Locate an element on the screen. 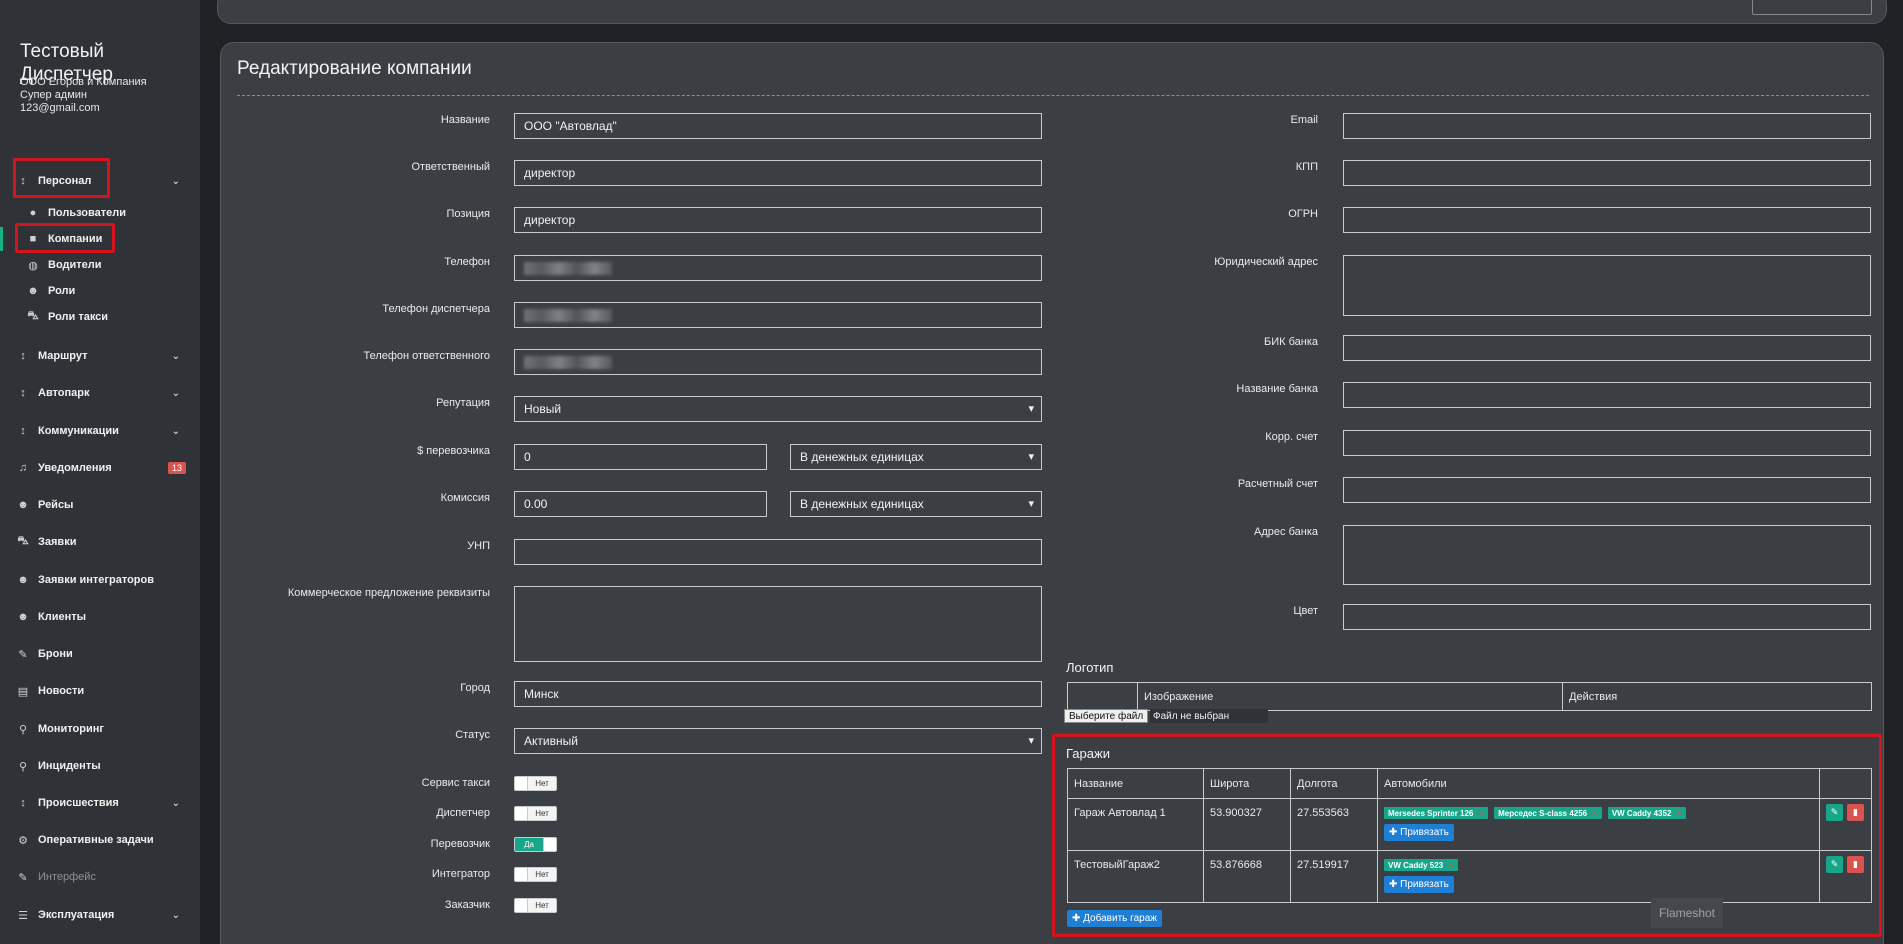 The width and height of the screenshot is (1903, 944). sidebar-item-users: ● Пользователи is located at coordinates (108, 213).